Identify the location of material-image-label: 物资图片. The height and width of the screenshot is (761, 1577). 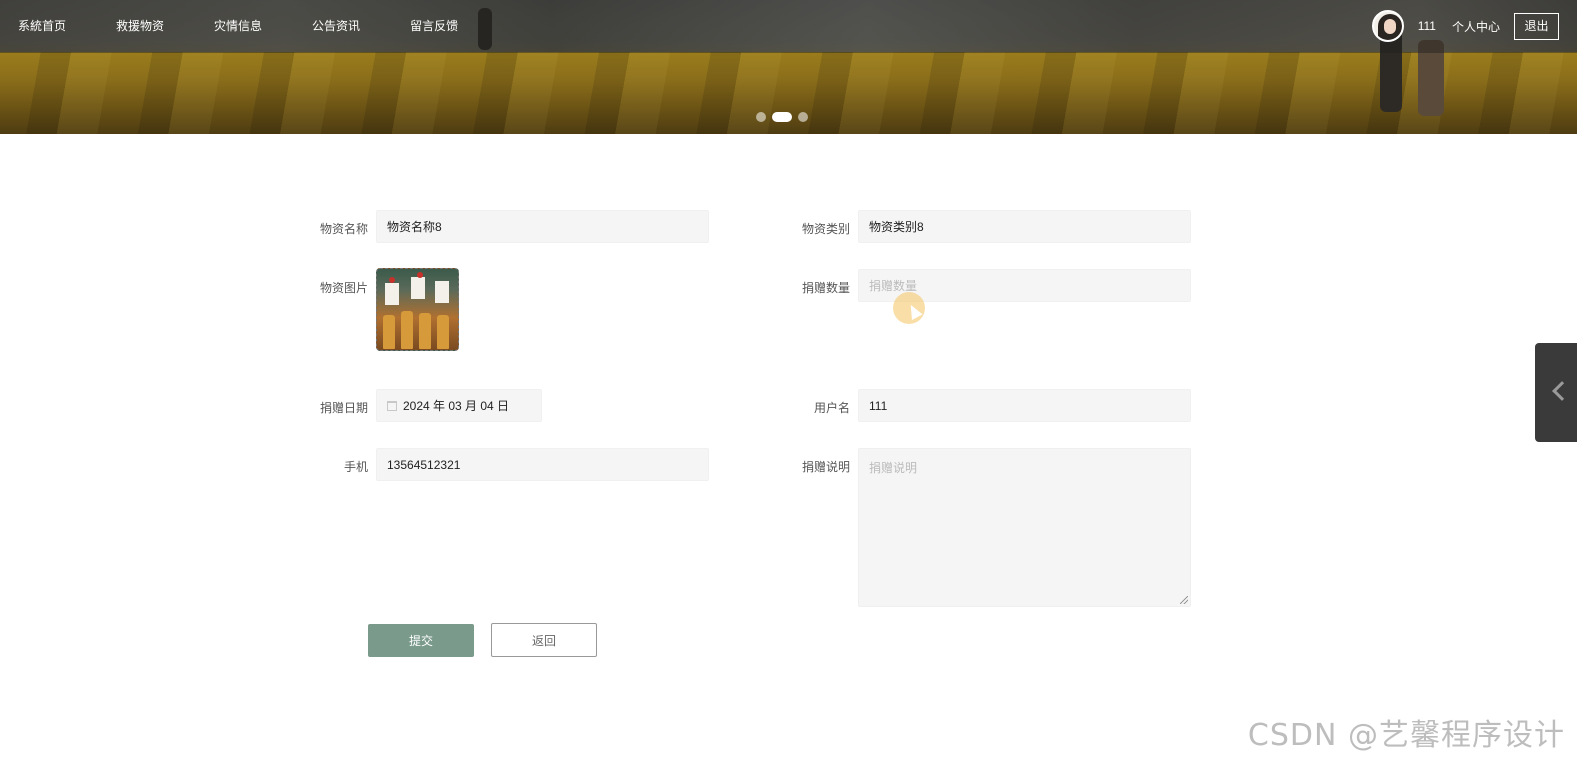
(343, 288).